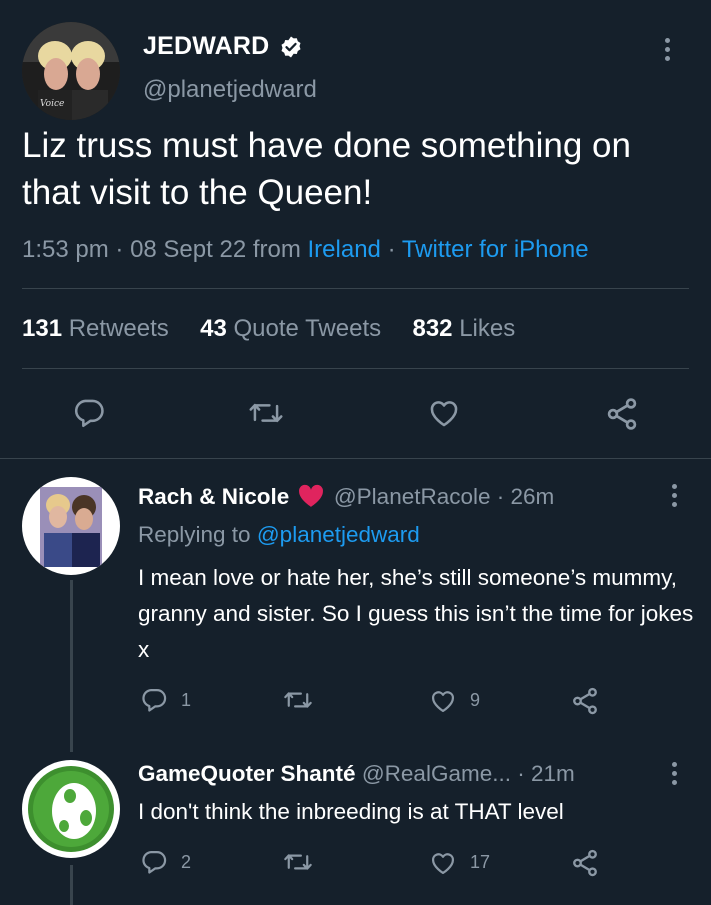 Image resolution: width=711 pixels, height=905 pixels. What do you see at coordinates (186, 700) in the screenshot?
I see `reply-count: 1` at bounding box center [186, 700].